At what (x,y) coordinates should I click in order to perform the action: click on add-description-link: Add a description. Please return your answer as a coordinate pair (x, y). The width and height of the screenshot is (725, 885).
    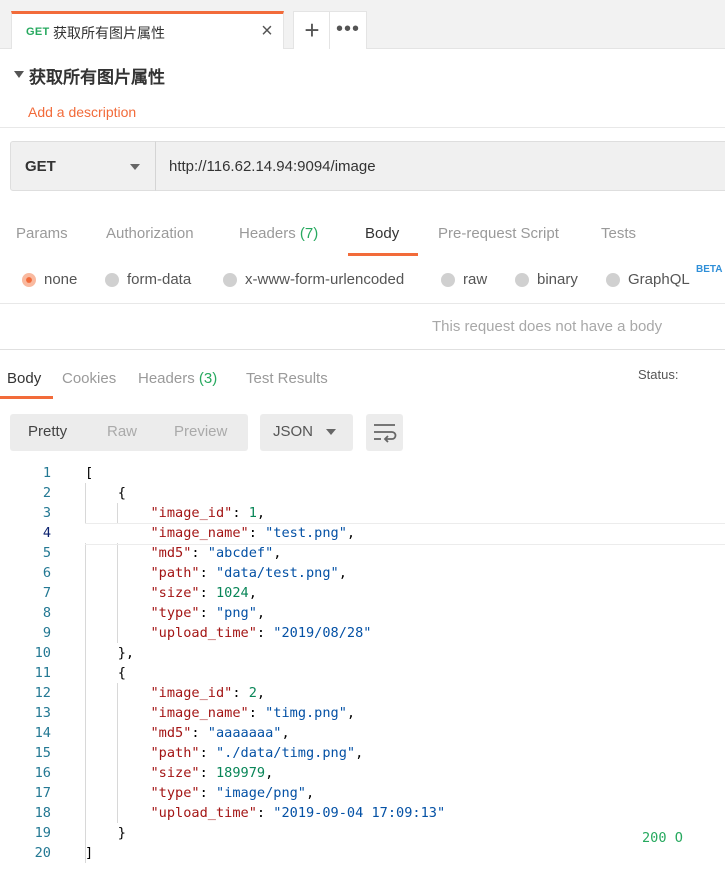
    Looking at the image, I should click on (82, 112).